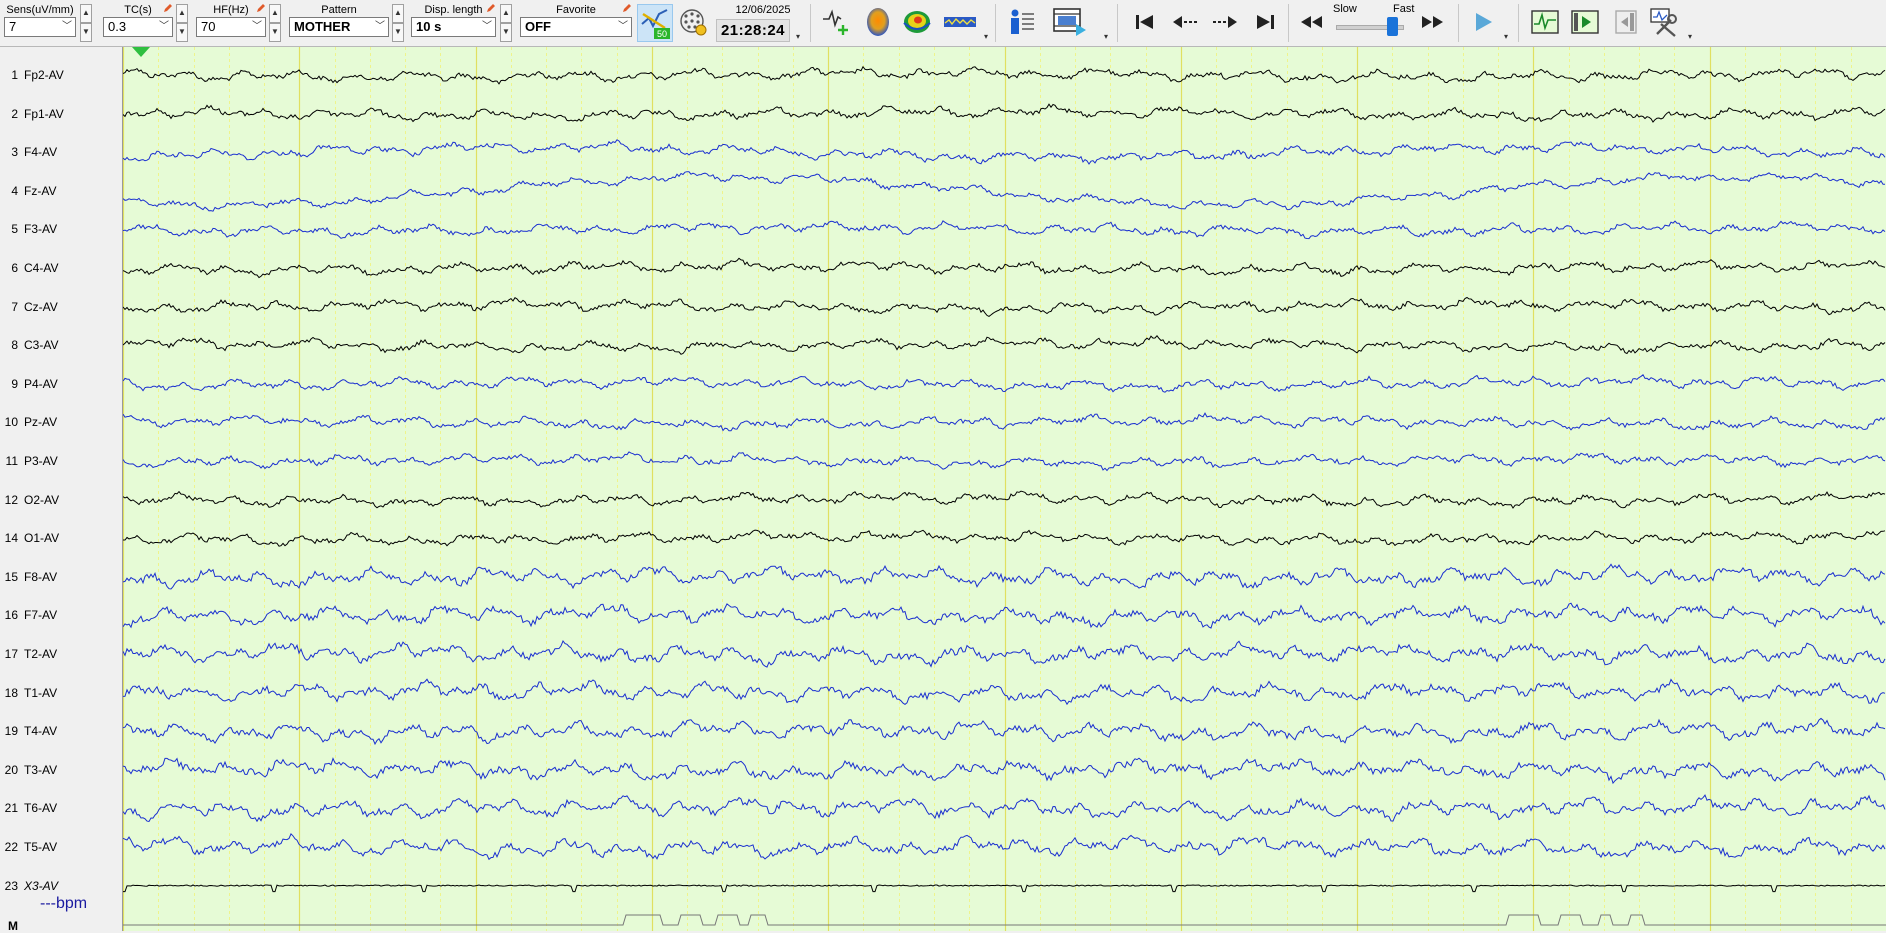  I want to click on channel-number: 22, so click(11, 847).